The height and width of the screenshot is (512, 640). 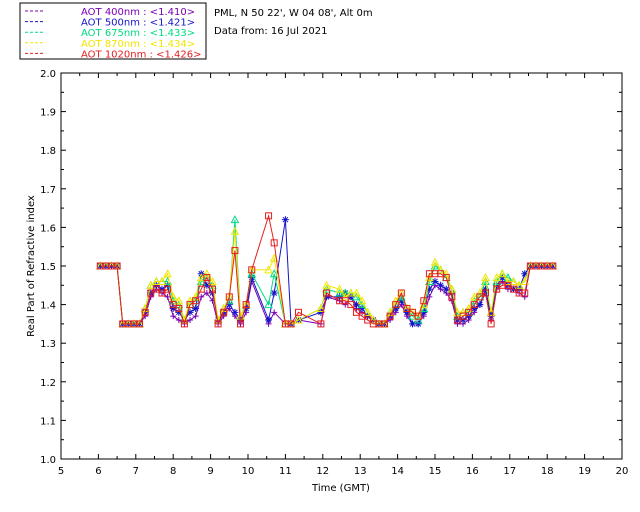 What do you see at coordinates (141, 54) in the screenshot?
I see `legend-entry: AOT 1020nm : <1.426>` at bounding box center [141, 54].